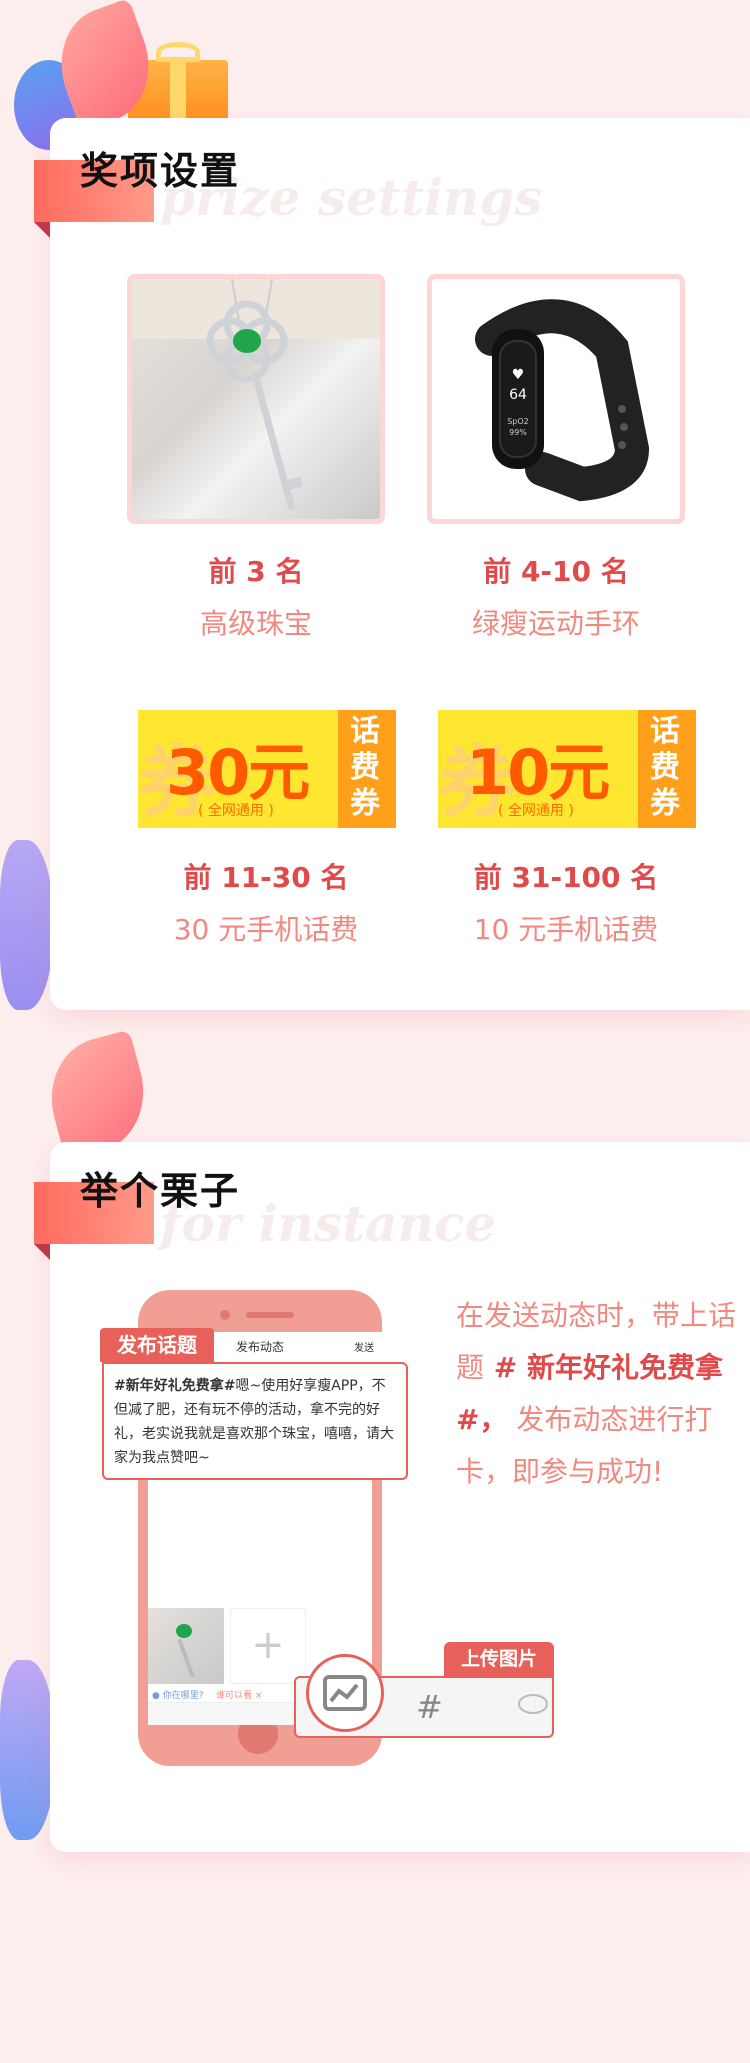  Describe the element at coordinates (429, 1707) in the screenshot. I see `hashtag-icon: #` at that location.